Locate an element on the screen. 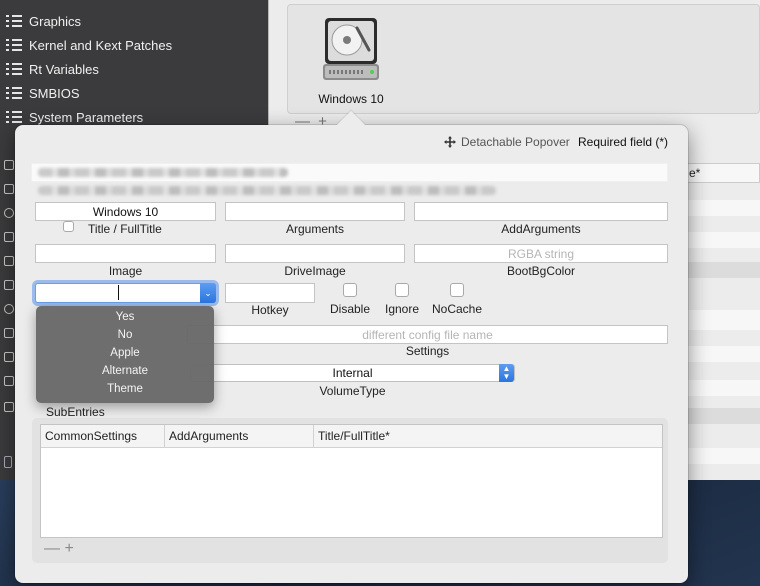  hard-drive-icon is located at coordinates (351, 49).